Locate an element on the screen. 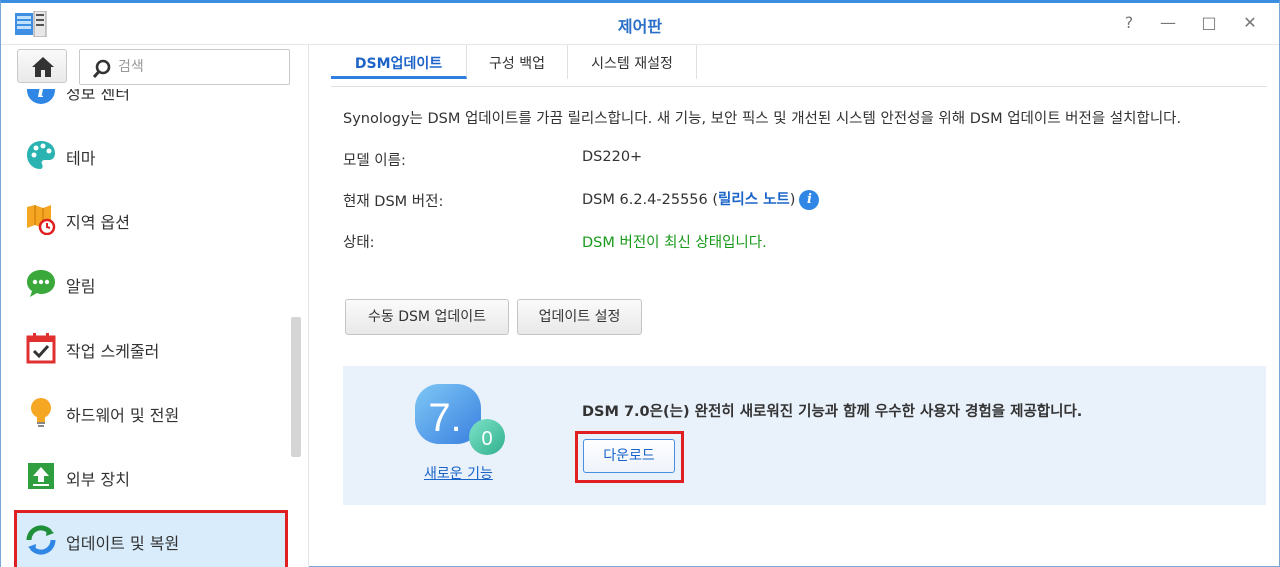 The width and height of the screenshot is (1280, 567). external-device-icon is located at coordinates (41, 476).